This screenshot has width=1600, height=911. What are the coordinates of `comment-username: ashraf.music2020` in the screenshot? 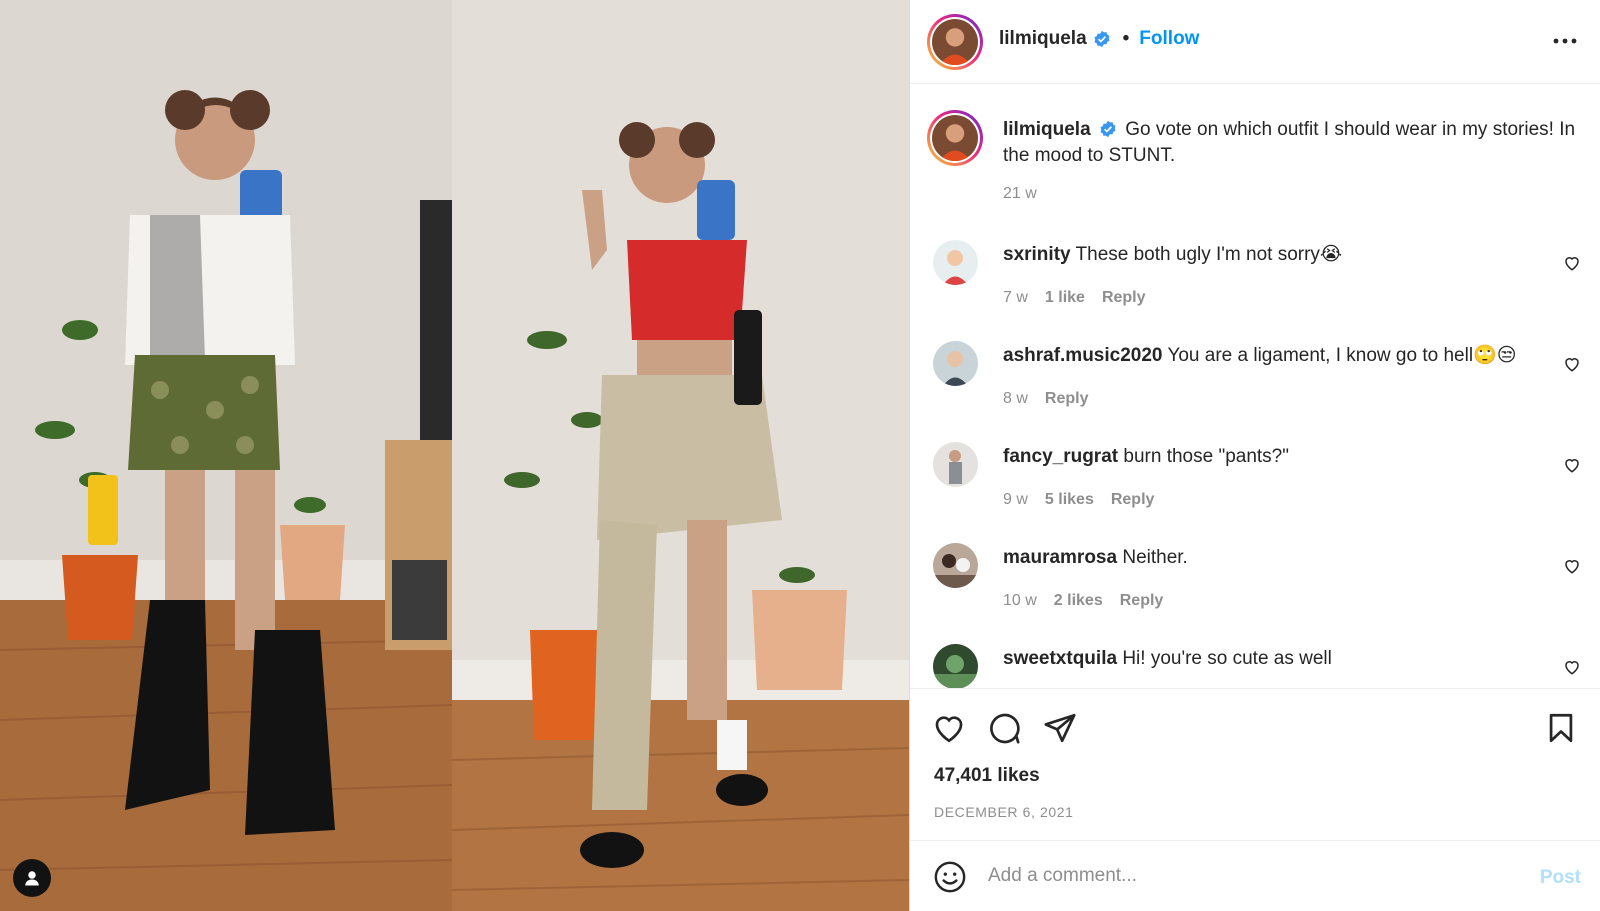 It's located at (1083, 355).